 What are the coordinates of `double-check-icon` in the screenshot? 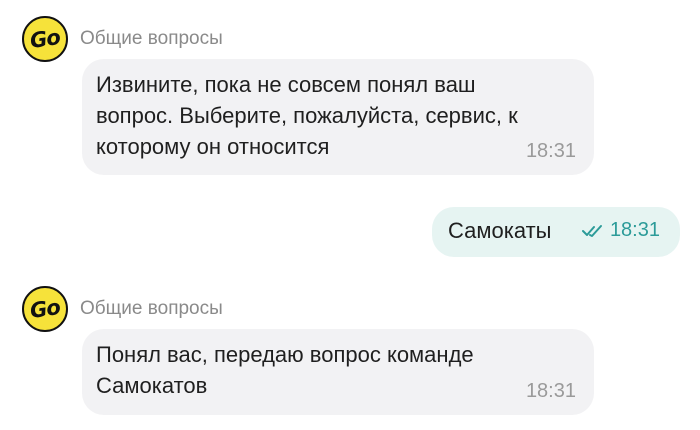 It's located at (591, 230).